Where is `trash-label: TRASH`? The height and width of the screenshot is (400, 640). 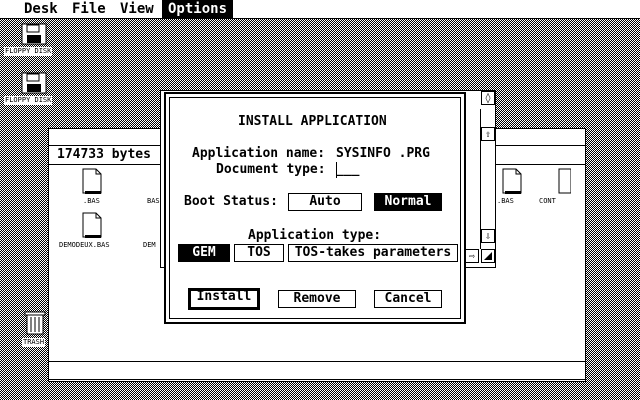 trash-label: TRASH is located at coordinates (34, 342).